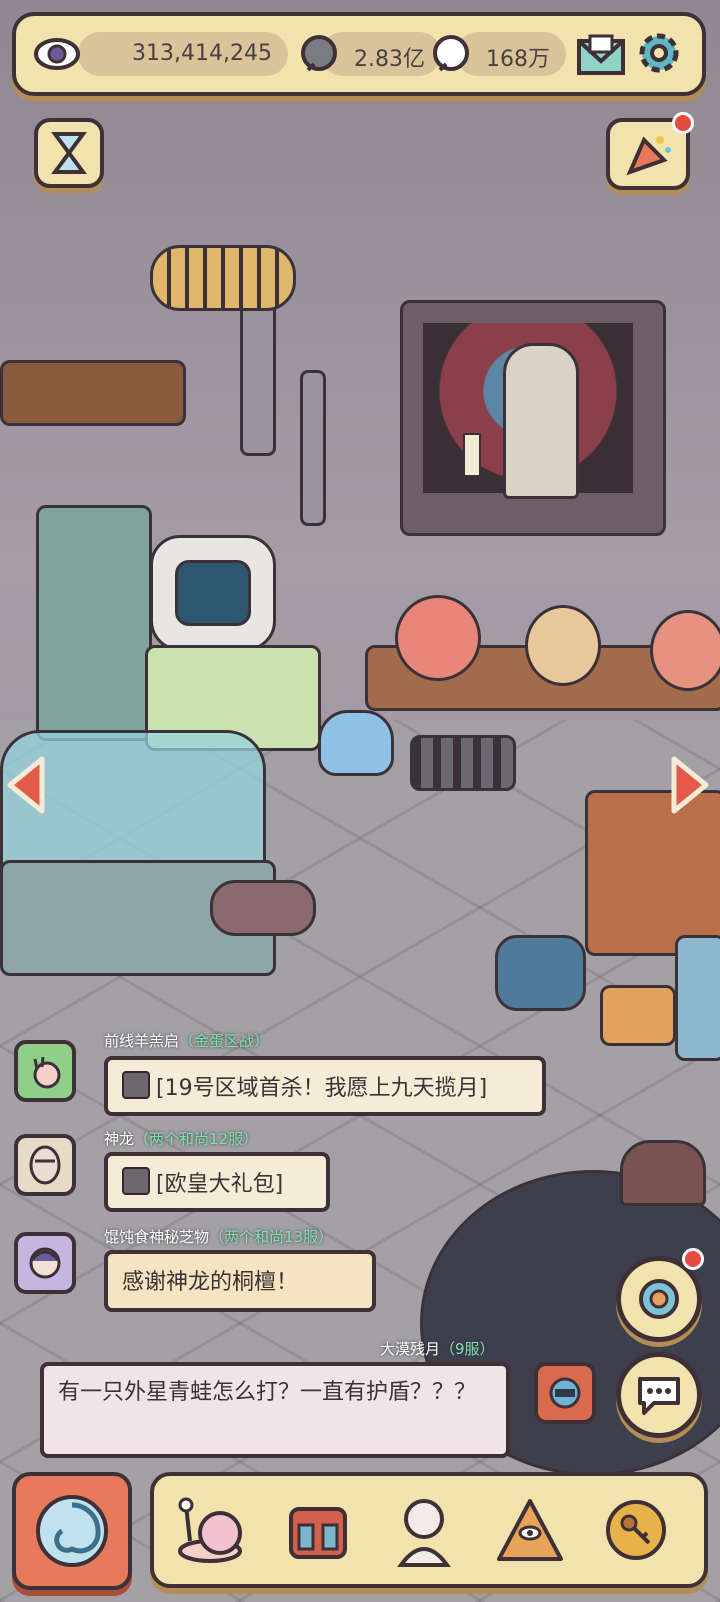  I want to click on small-box, so click(638, 1015).